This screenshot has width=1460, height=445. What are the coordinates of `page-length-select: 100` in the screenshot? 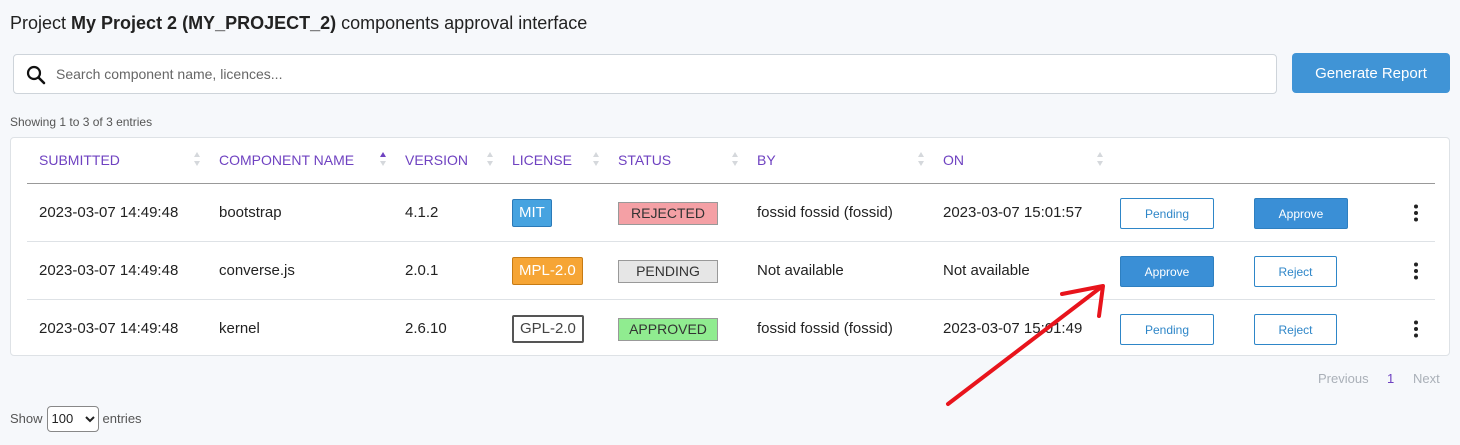 It's located at (72, 418).